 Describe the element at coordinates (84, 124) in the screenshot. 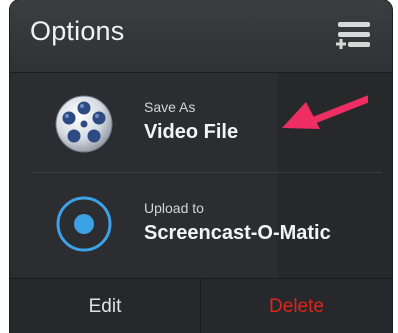

I see `film-reel-icon` at that location.